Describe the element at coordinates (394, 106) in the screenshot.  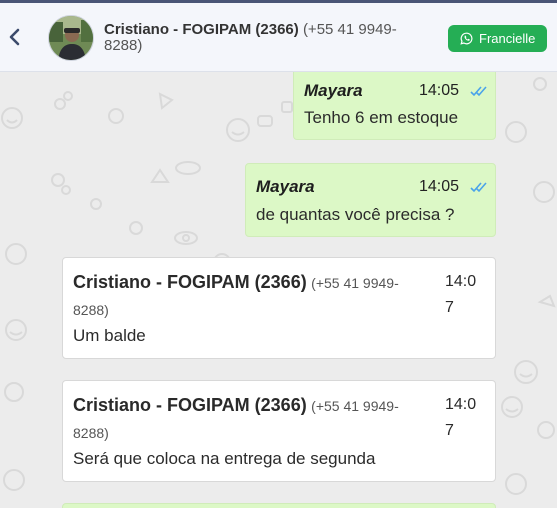
I see `message-bubble-outgoing: Mayara 14:05 Tenho 6 em estoque` at that location.